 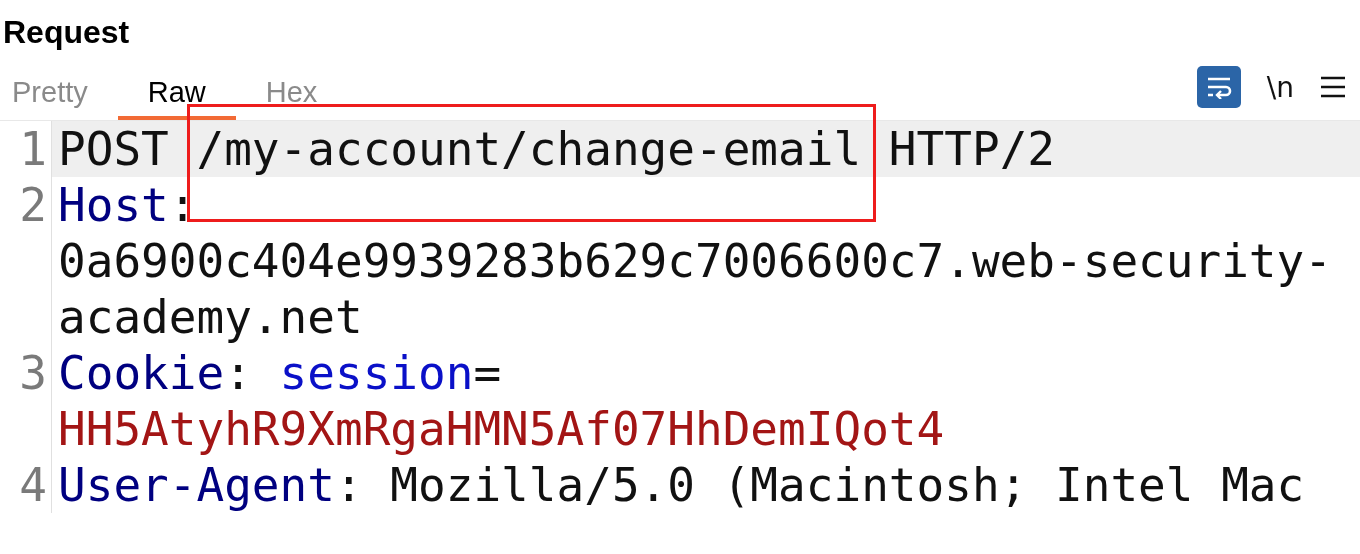 I want to click on code-token: HTTP/2, so click(x=971, y=149).